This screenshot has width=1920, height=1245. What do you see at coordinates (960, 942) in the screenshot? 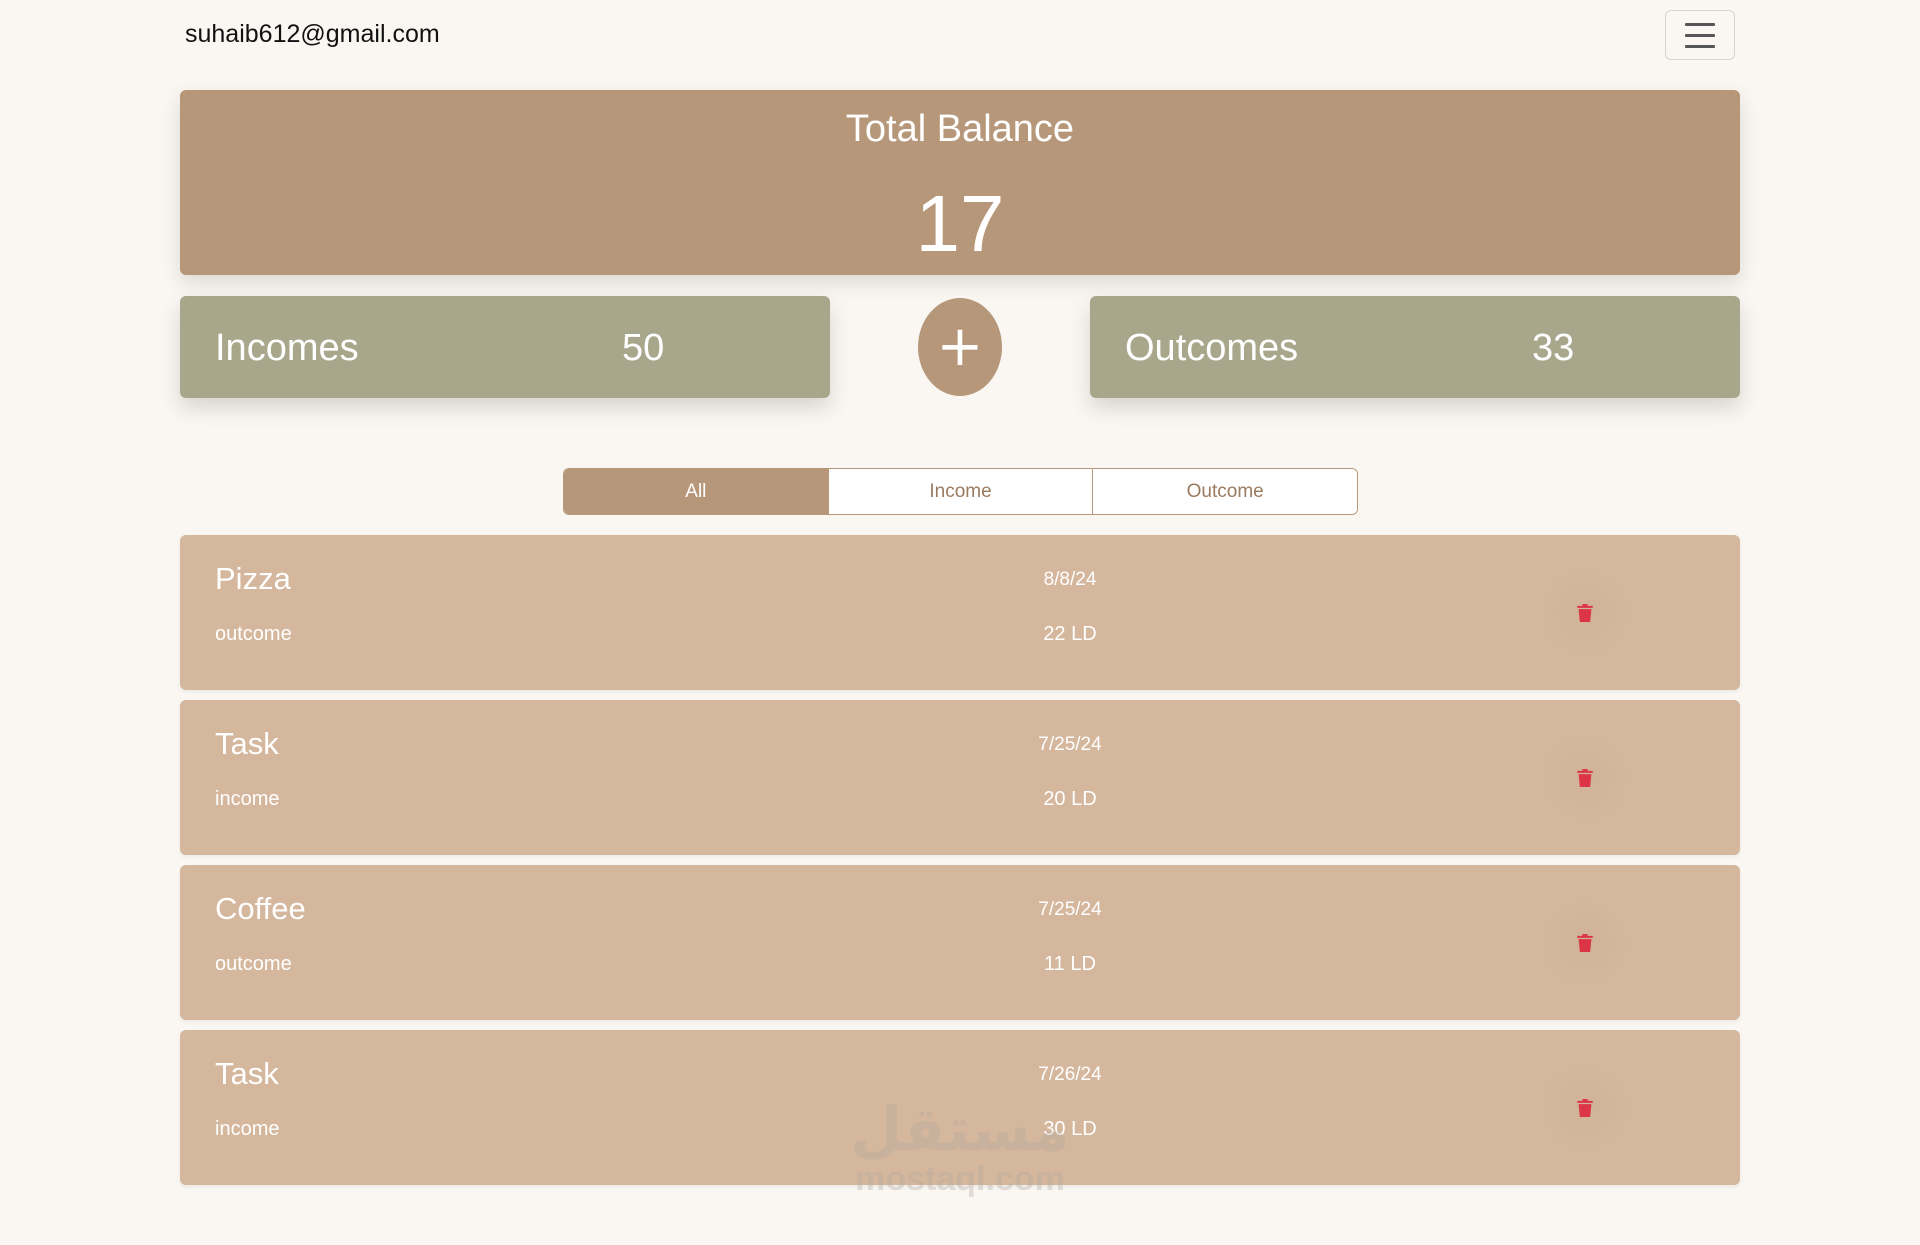
I see `transaction-row: Coffee outcome 7/25/24 11 LD` at bounding box center [960, 942].